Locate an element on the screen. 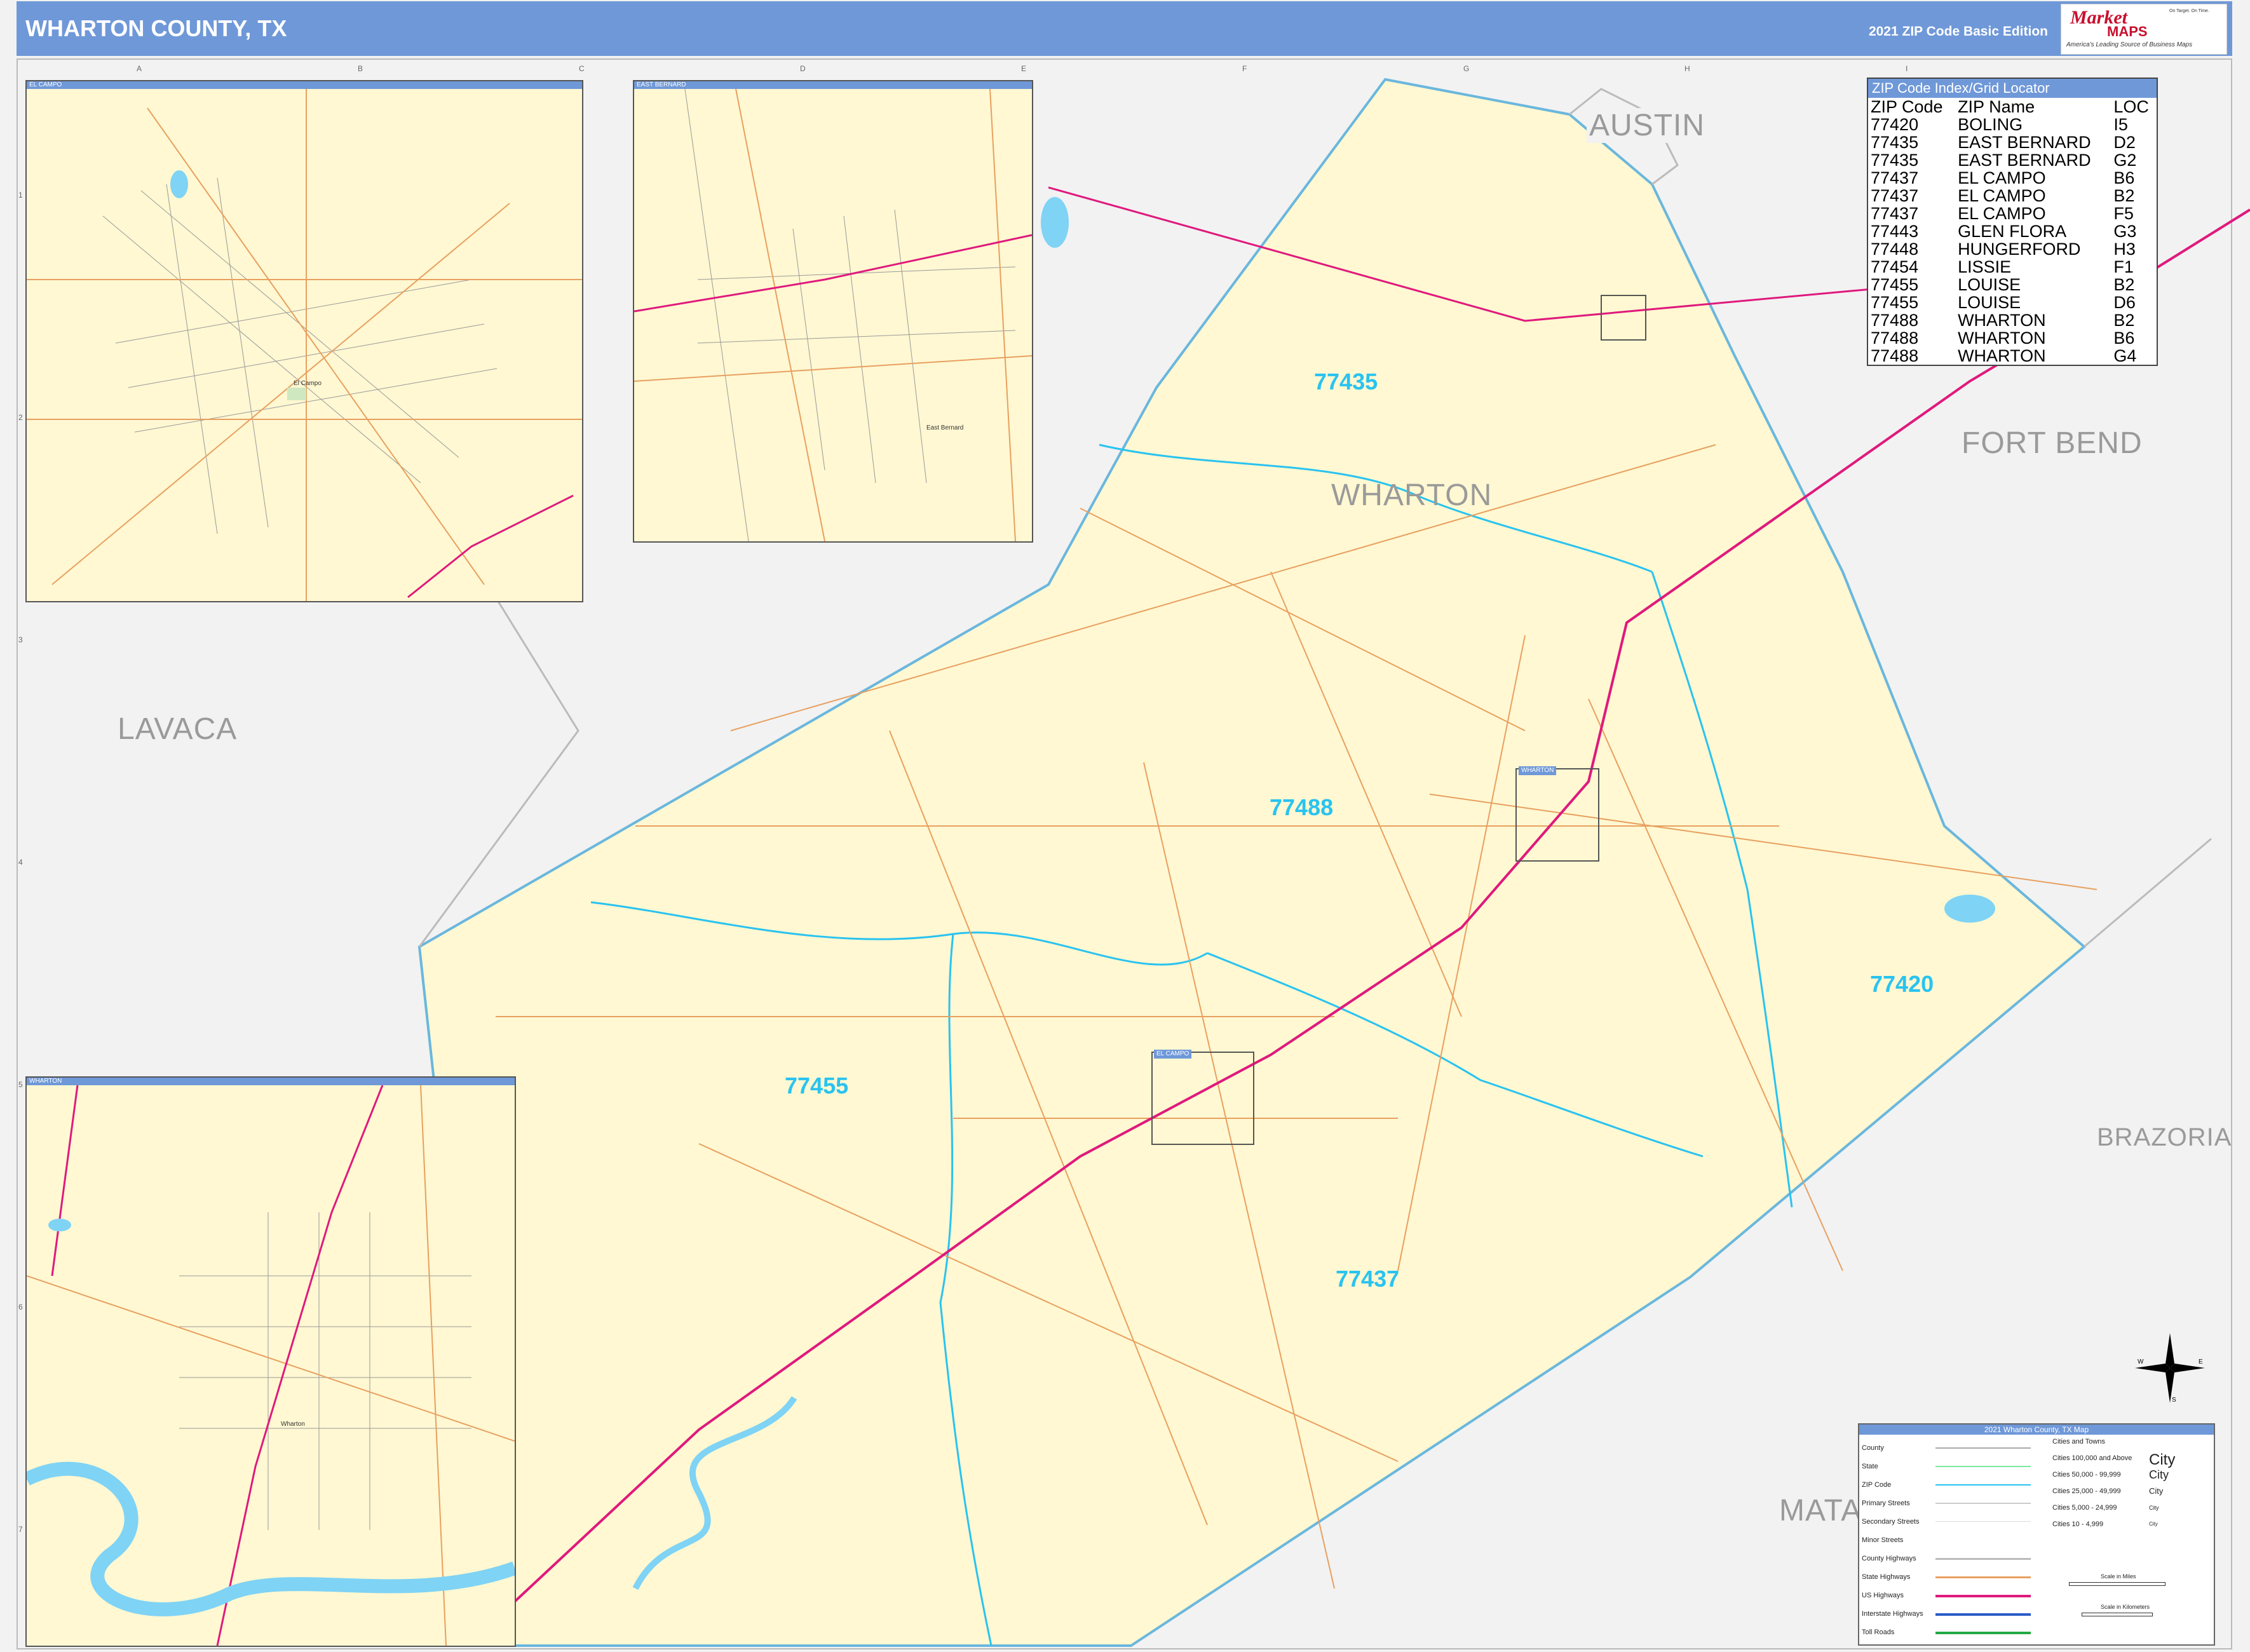  grid-row-2: 2 is located at coordinates (20, 418).